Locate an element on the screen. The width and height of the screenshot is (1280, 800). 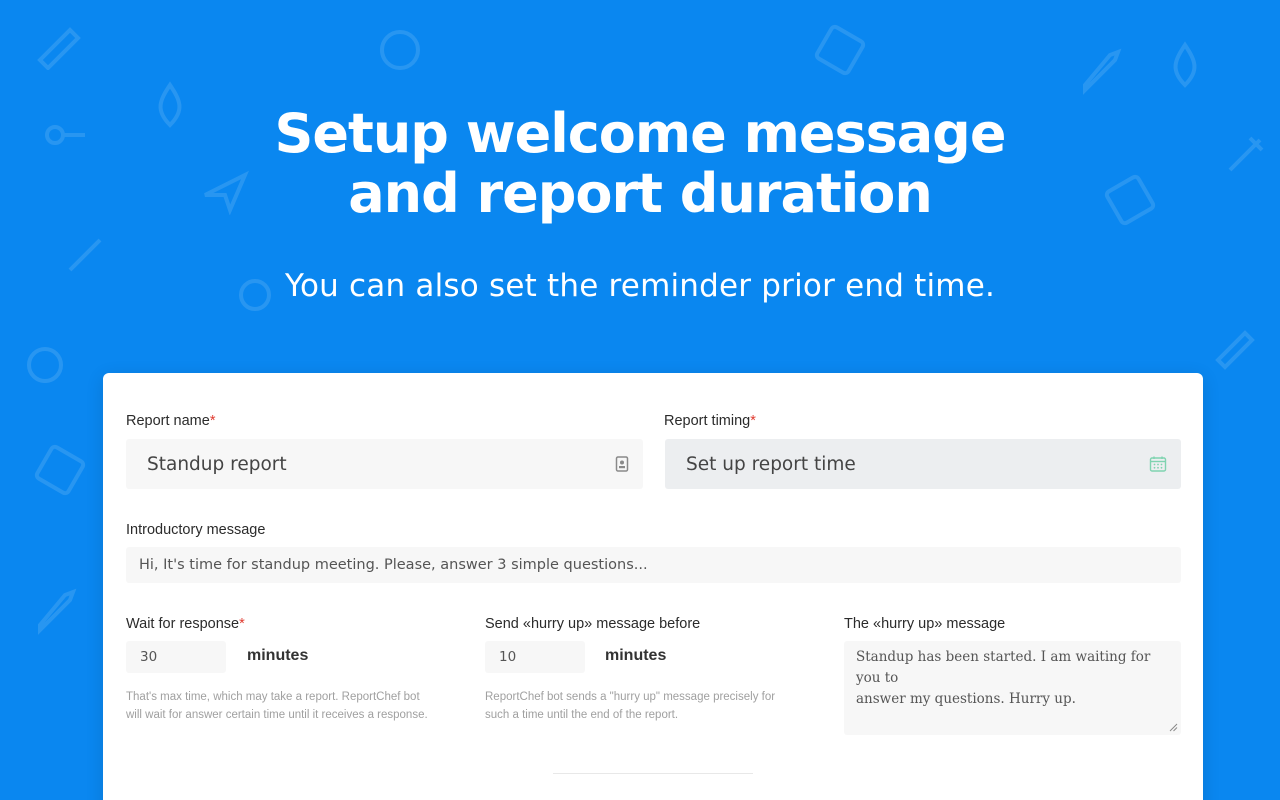
wait-response-label: Wait for response* is located at coordinates (185, 624).